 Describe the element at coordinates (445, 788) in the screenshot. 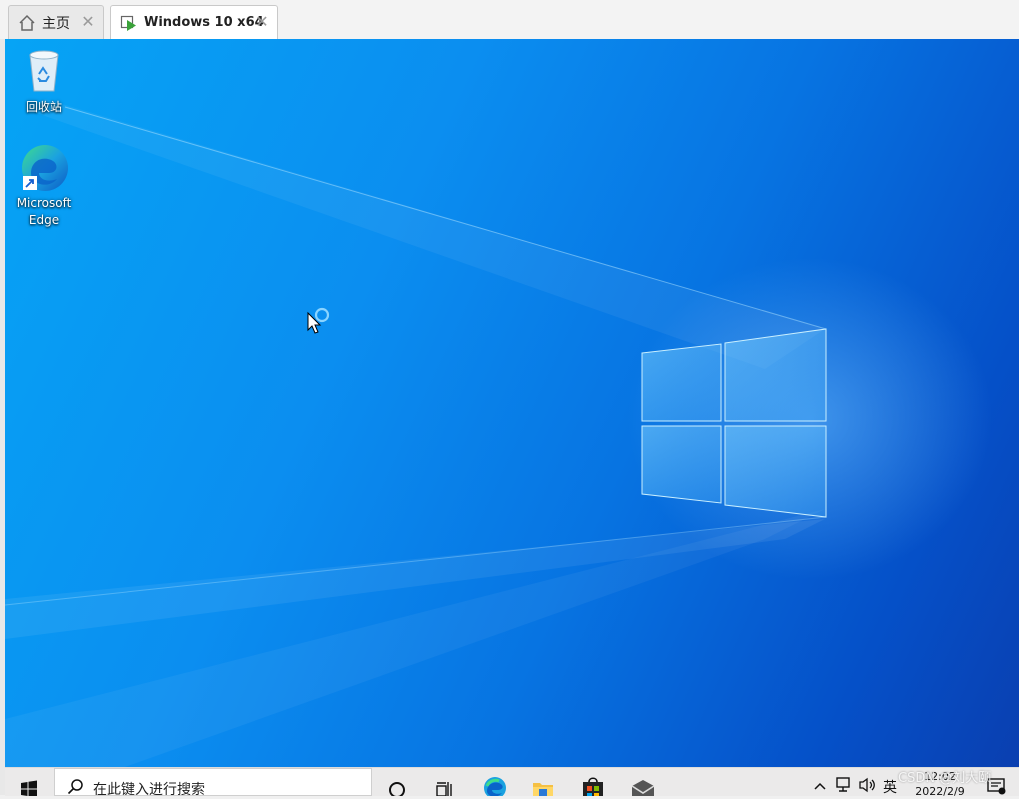

I see `task-view-icon` at that location.